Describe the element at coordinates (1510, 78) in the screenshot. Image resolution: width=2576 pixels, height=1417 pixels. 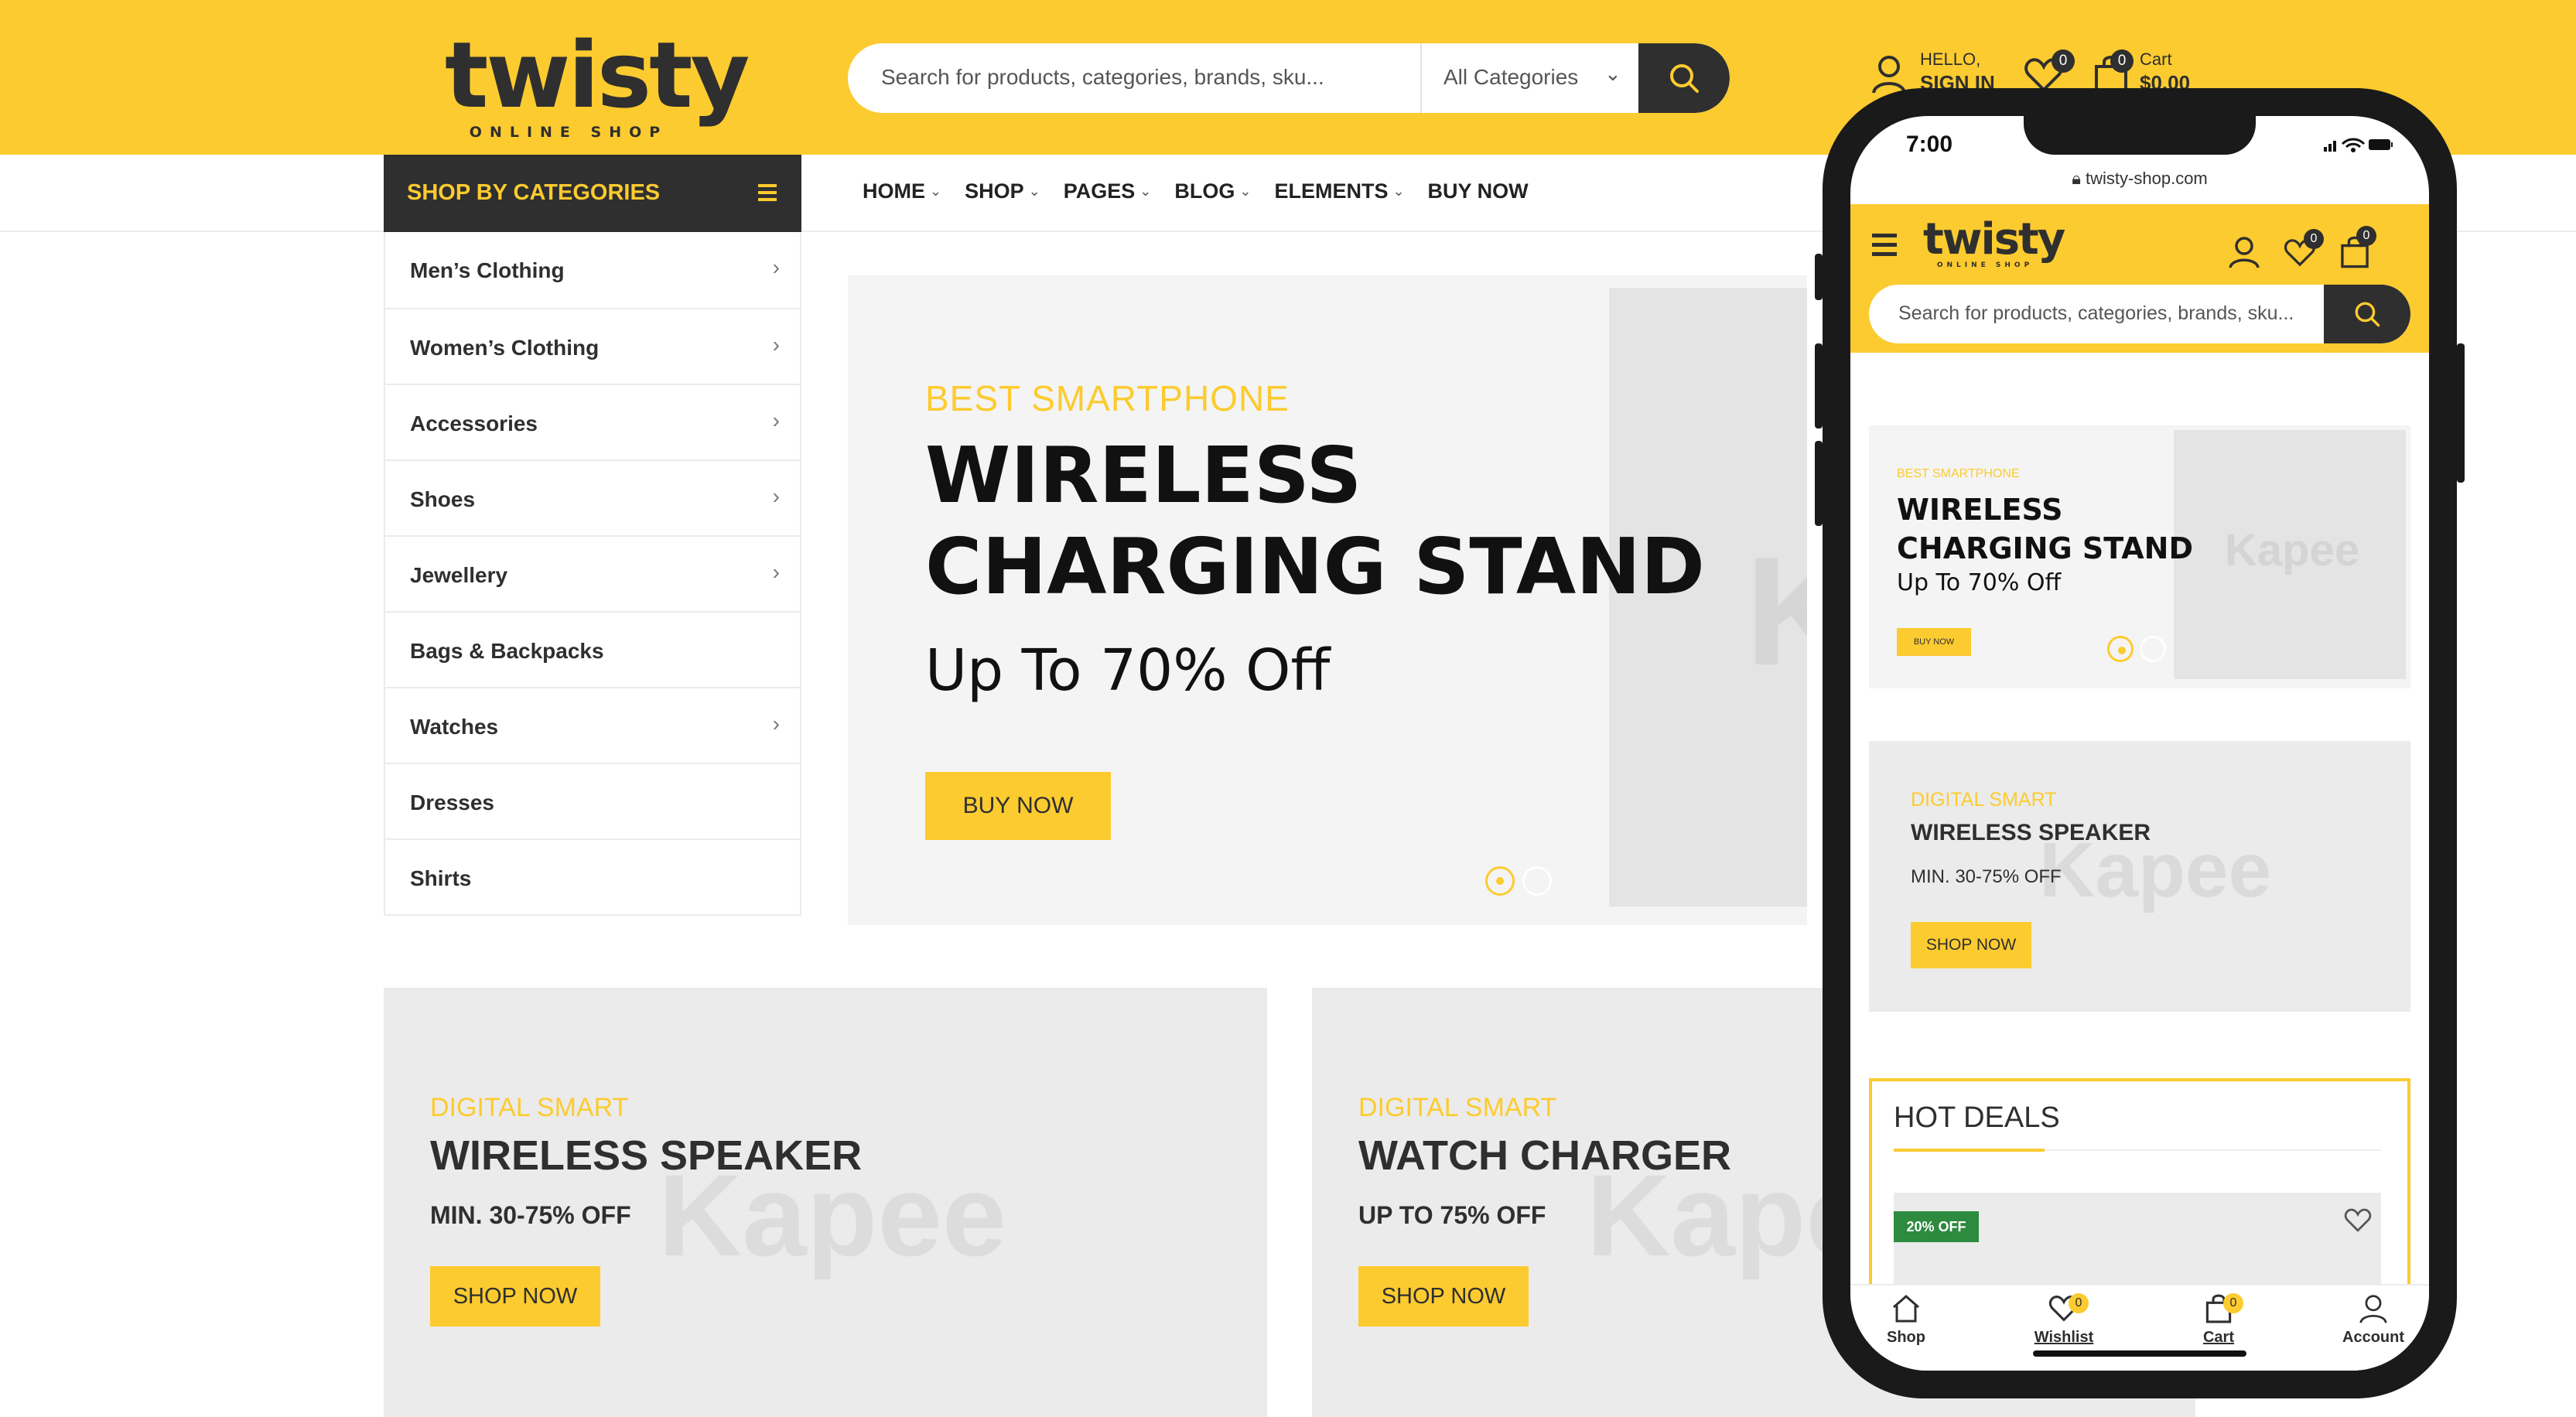
I see `search-category-select: All Categories` at that location.